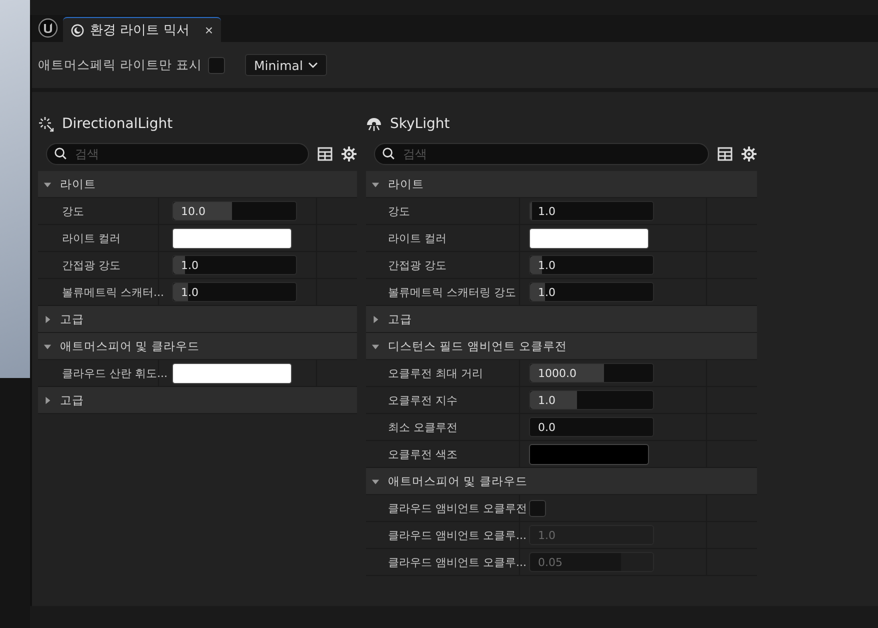  I want to click on actor-name: SkyLight, so click(420, 124).